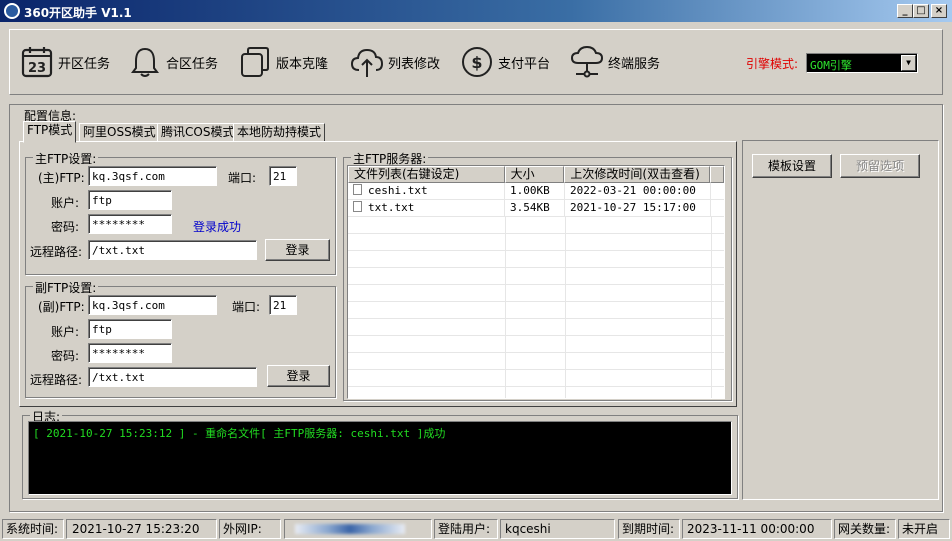 Image resolution: width=952 pixels, height=541 pixels. I want to click on cloud-network-icon, so click(587, 61).